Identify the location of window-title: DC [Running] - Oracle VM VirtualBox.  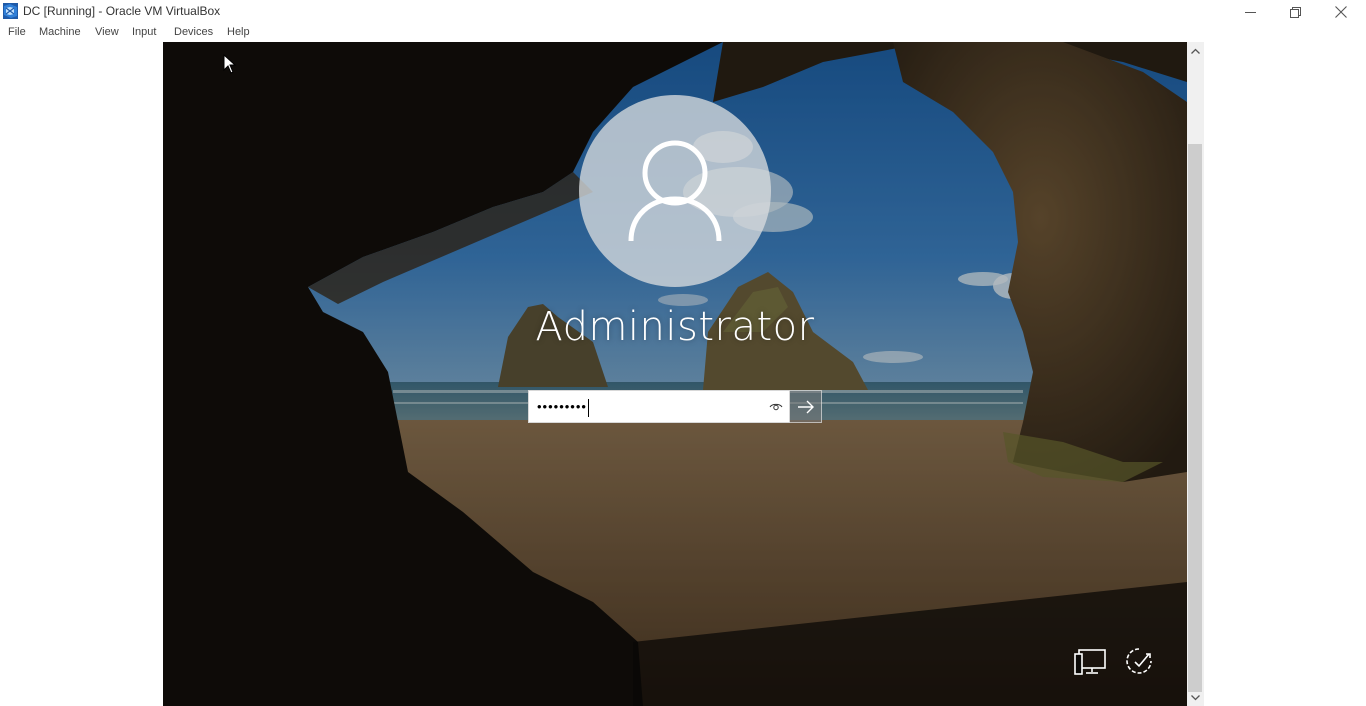
(122, 11).